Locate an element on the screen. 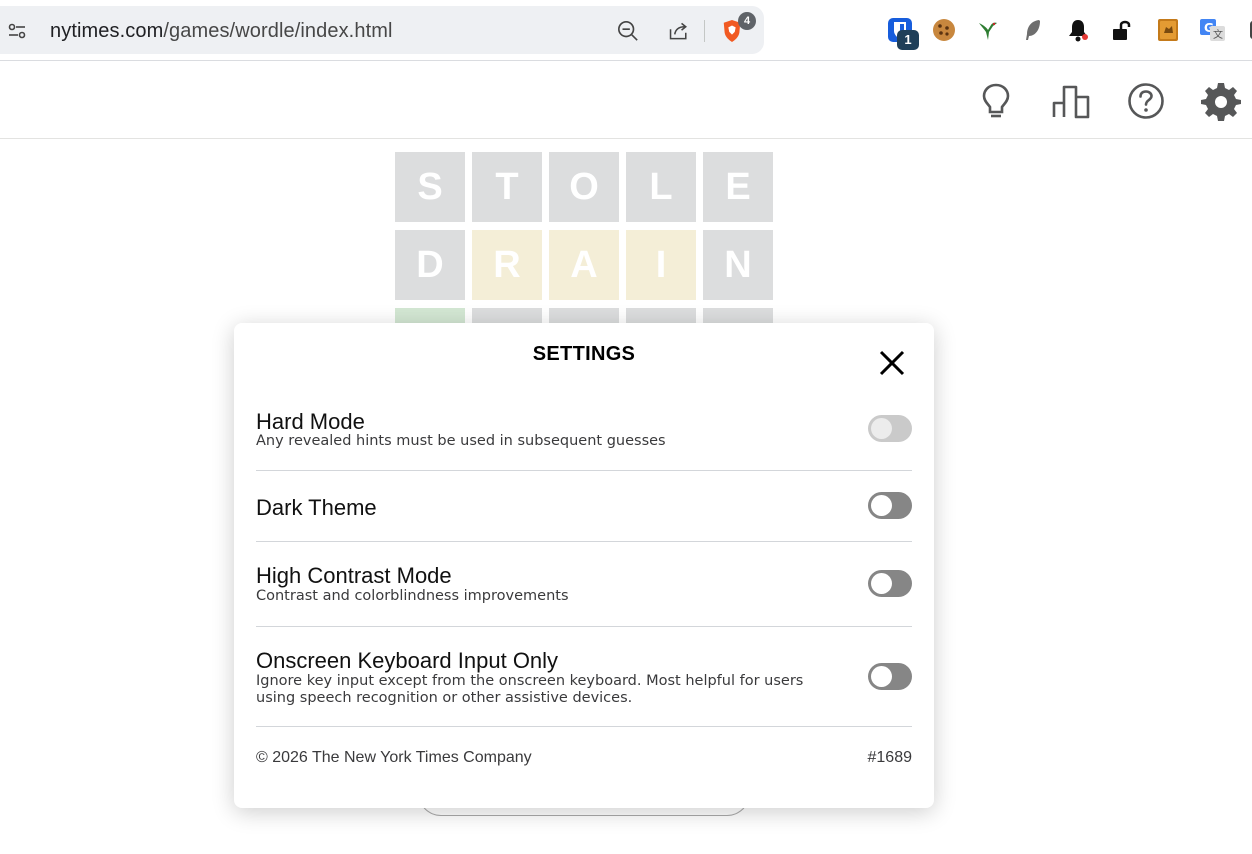  lightbulb-icon is located at coordinates (996, 101).